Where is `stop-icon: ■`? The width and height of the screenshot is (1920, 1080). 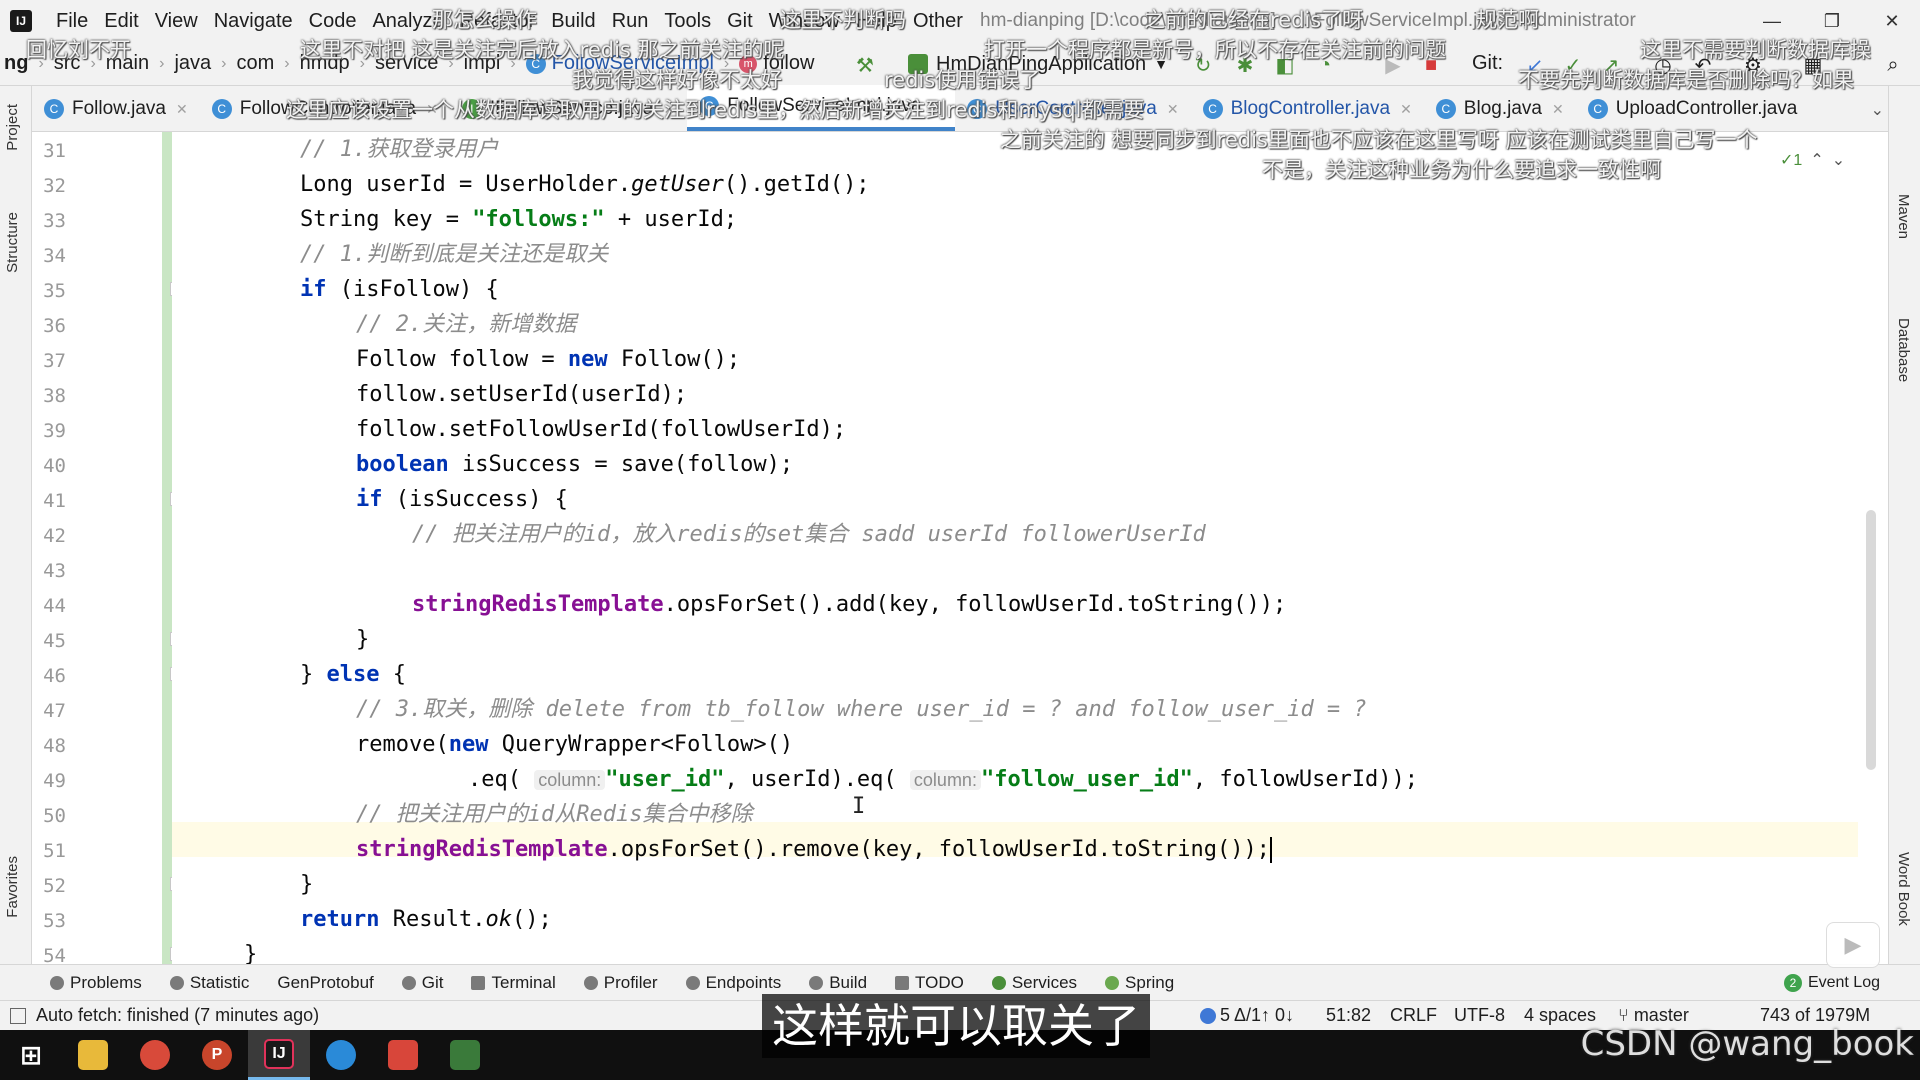
stop-icon: ■ is located at coordinates (1431, 65).